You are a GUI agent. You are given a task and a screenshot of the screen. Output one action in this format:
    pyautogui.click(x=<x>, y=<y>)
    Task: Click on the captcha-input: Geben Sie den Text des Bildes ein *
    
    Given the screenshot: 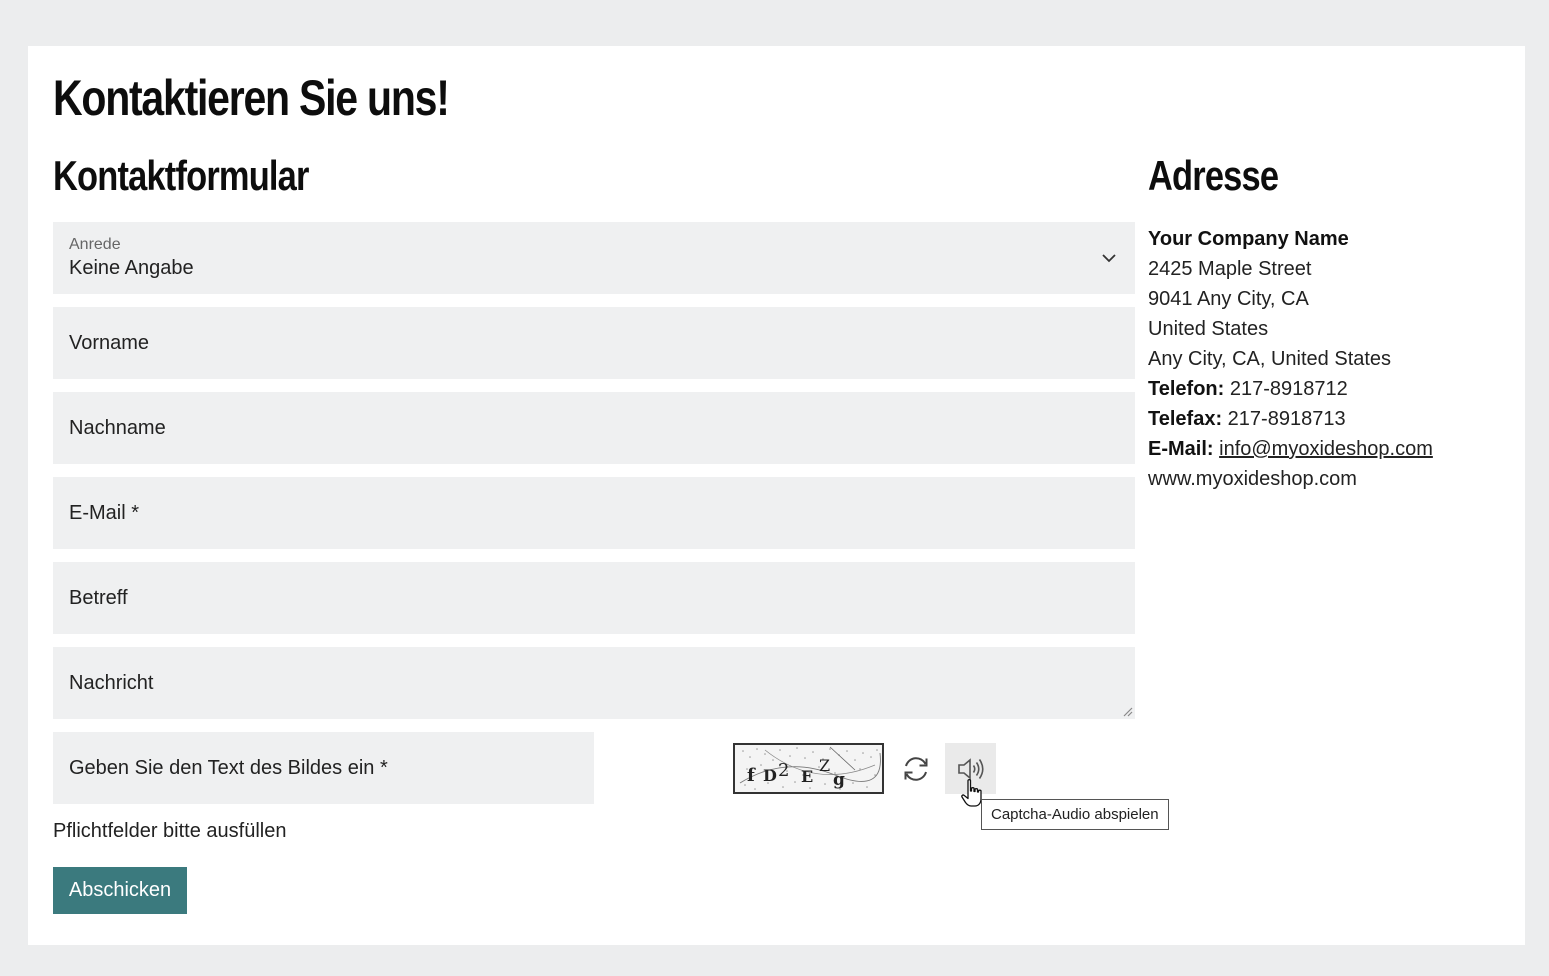 What is the action you would take?
    pyautogui.click(x=323, y=768)
    